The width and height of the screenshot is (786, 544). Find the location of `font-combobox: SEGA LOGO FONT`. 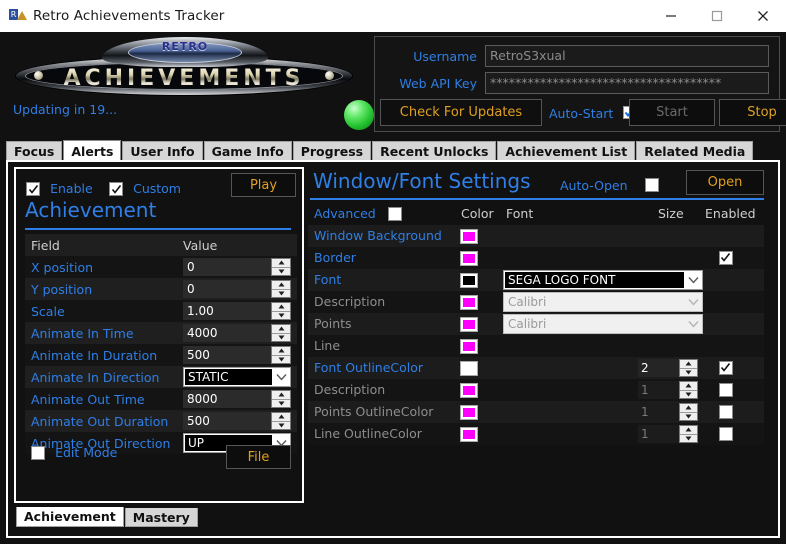

font-combobox: SEGA LOGO FONT is located at coordinates (603, 280).